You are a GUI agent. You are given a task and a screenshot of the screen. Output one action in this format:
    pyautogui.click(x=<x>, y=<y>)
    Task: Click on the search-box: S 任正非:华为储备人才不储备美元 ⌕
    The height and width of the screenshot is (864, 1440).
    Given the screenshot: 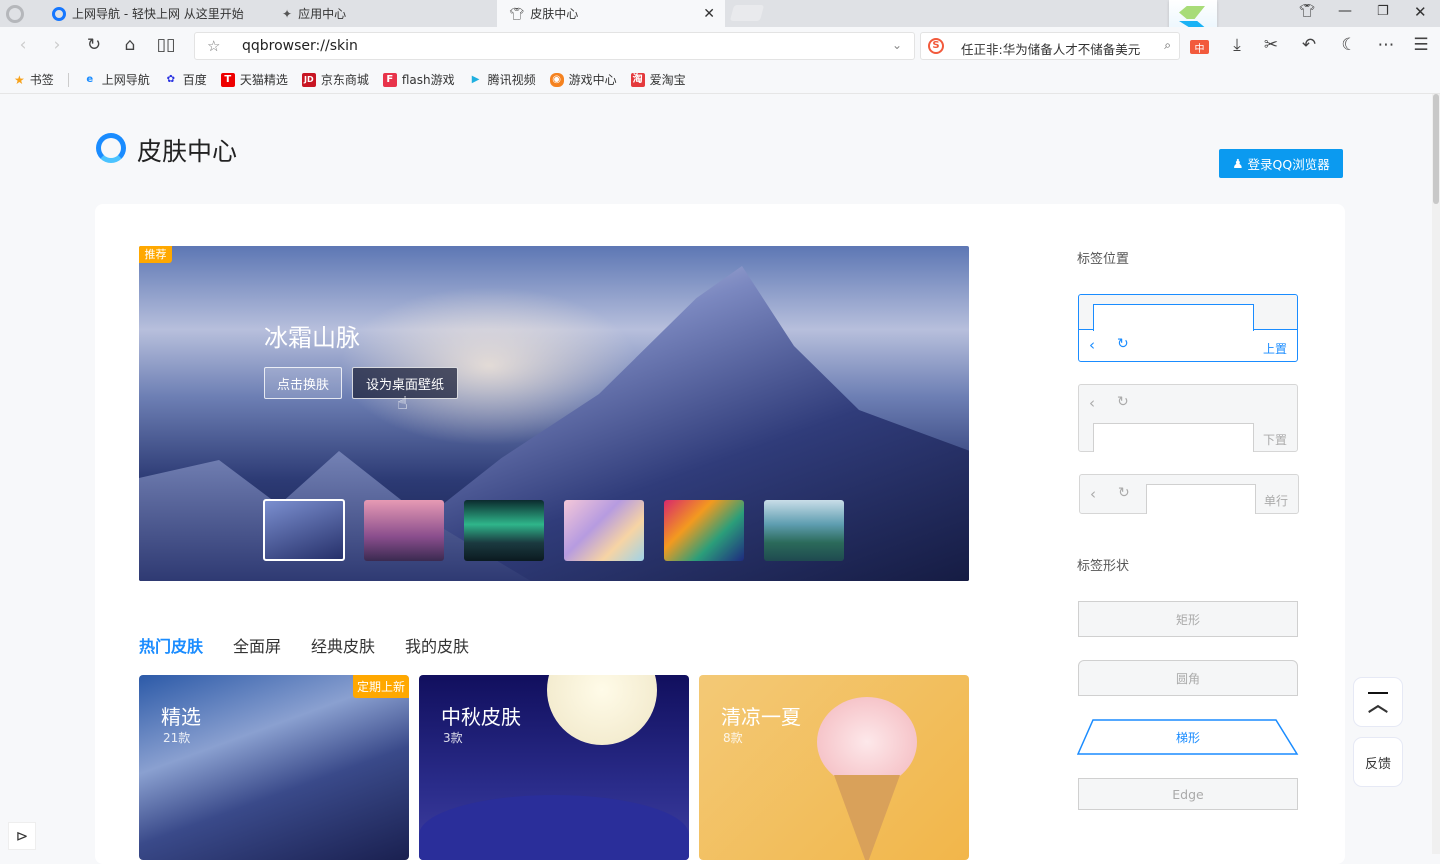 What is the action you would take?
    pyautogui.click(x=1050, y=46)
    